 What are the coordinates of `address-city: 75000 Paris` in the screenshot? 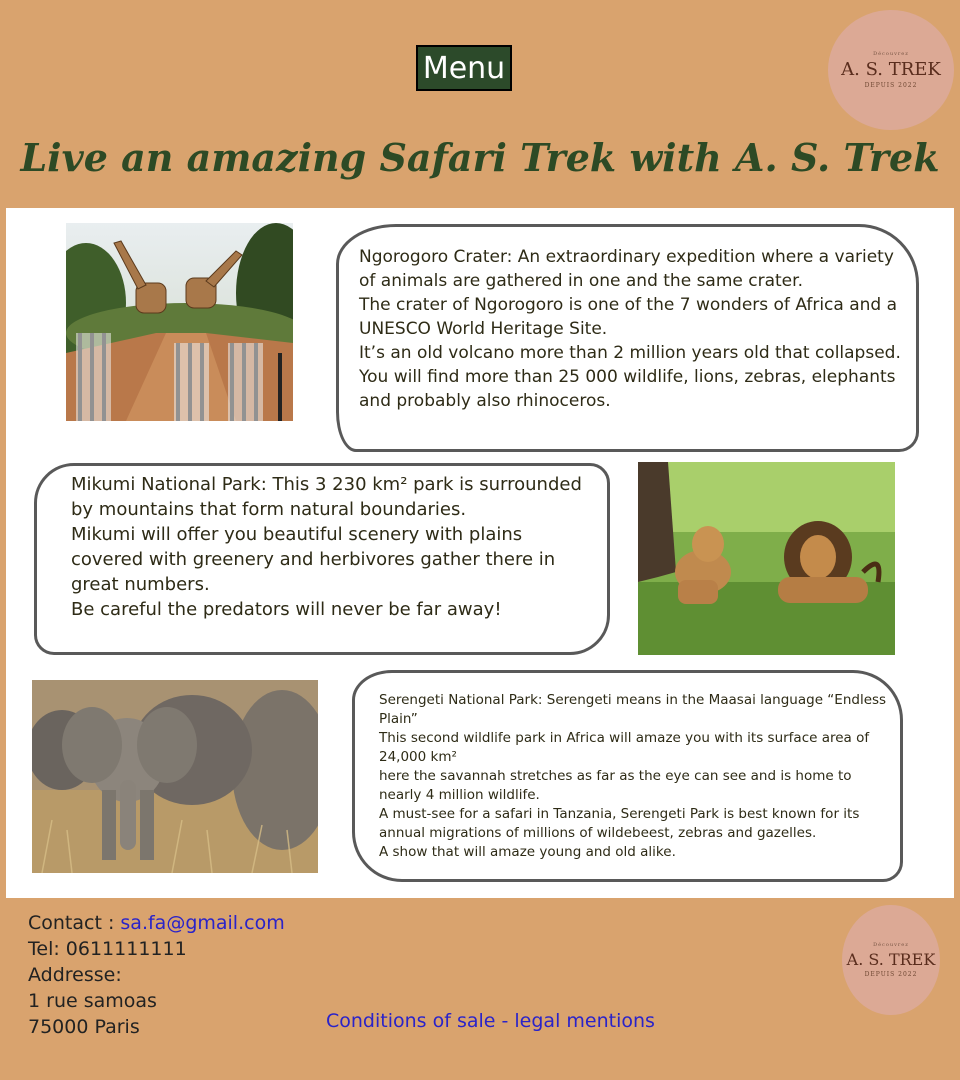 It's located at (84, 1027).